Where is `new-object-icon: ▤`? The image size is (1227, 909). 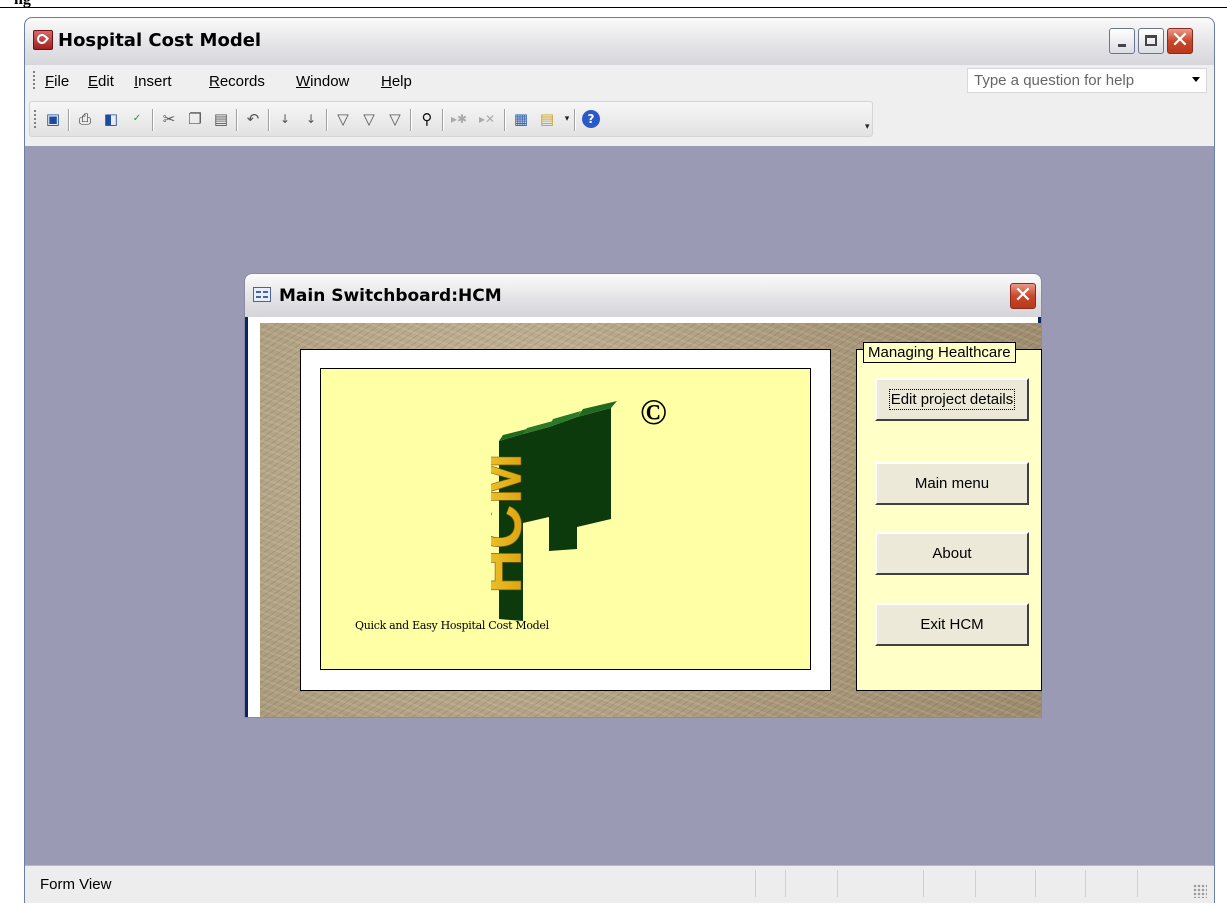
new-object-icon: ▤ is located at coordinates (547, 119).